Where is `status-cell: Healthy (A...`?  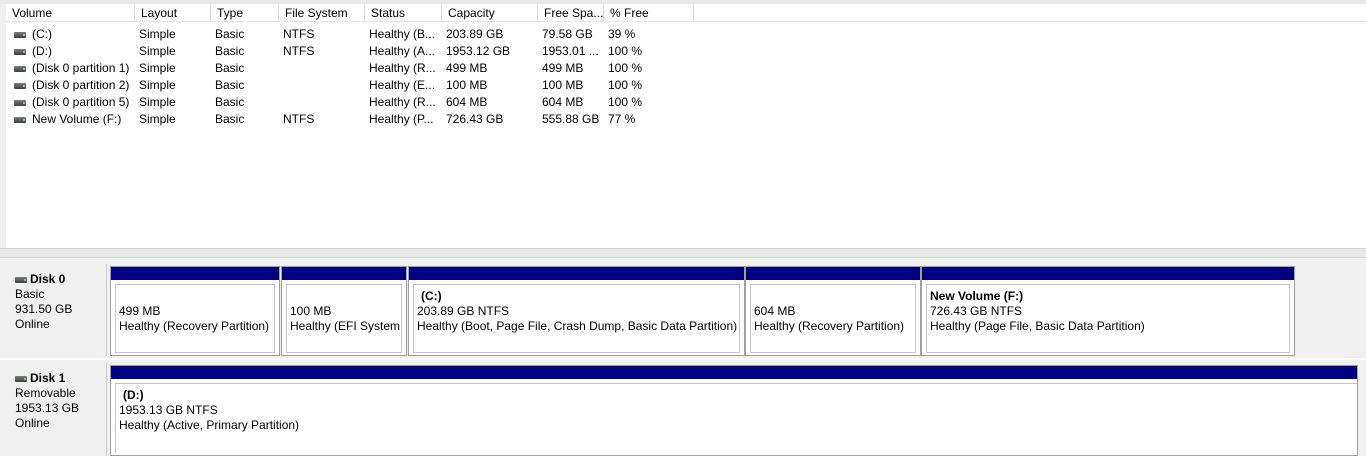 status-cell: Healthy (A... is located at coordinates (402, 51).